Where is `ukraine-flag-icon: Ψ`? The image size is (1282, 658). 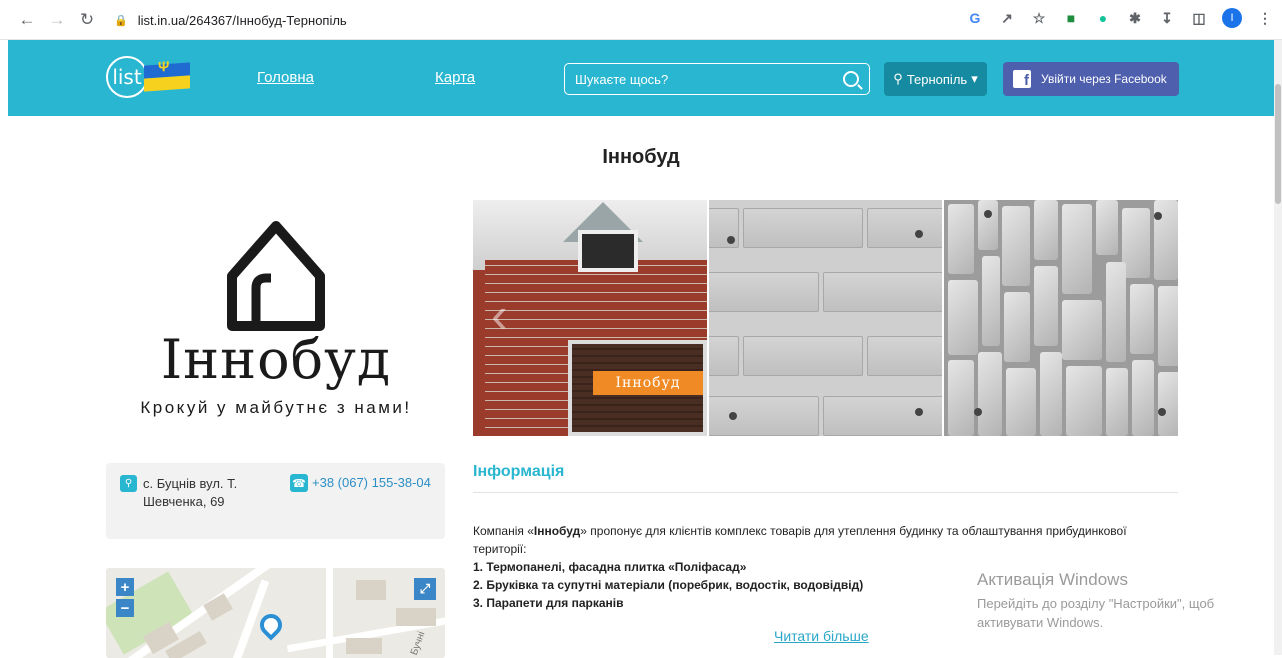
ukraine-flag-icon: Ψ is located at coordinates (167, 75).